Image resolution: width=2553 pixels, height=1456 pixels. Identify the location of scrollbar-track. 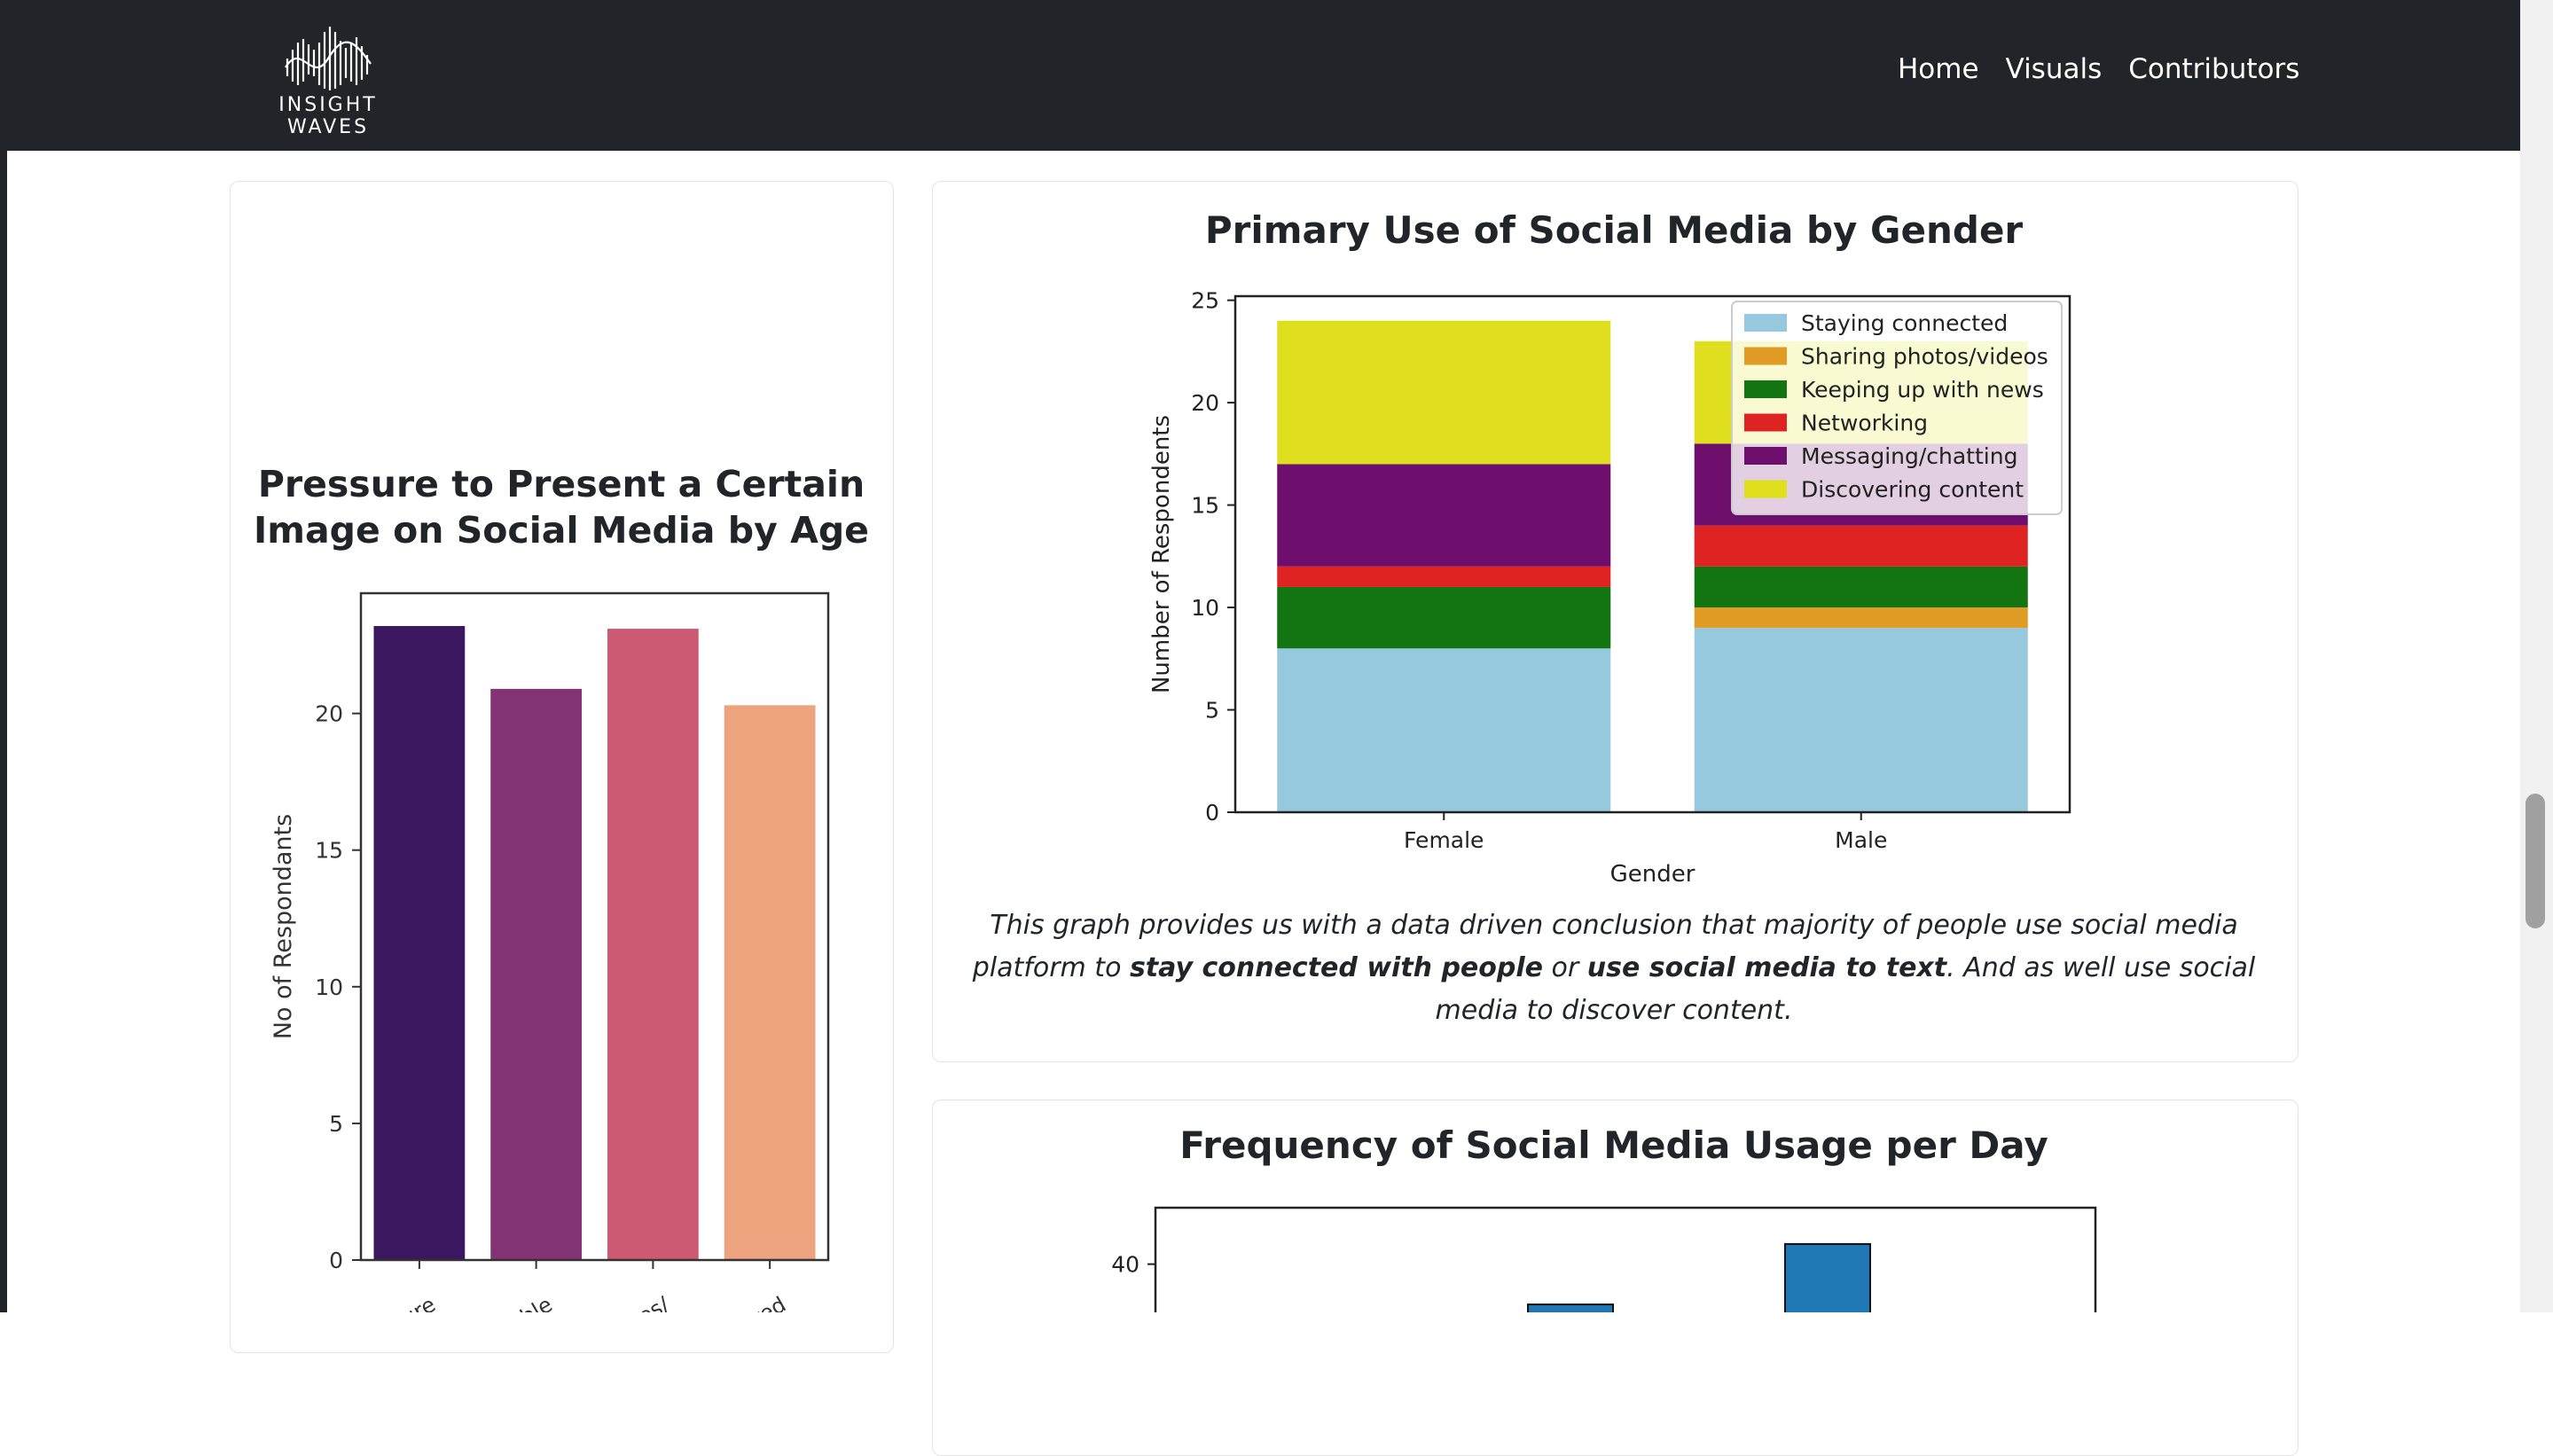
(2537, 656).